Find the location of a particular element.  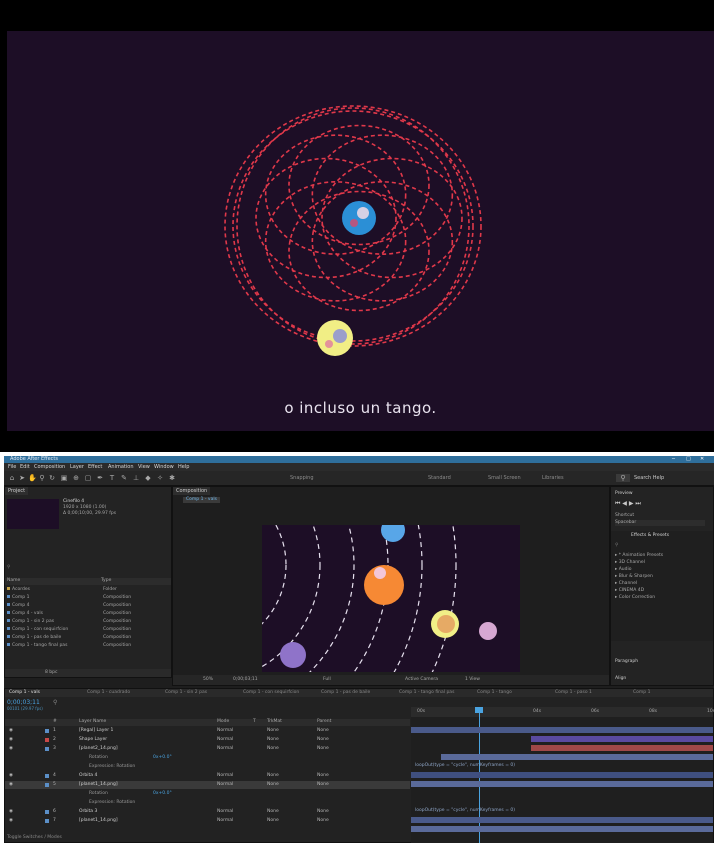

shortcut-select: Spacebar is located at coordinates (660, 523).